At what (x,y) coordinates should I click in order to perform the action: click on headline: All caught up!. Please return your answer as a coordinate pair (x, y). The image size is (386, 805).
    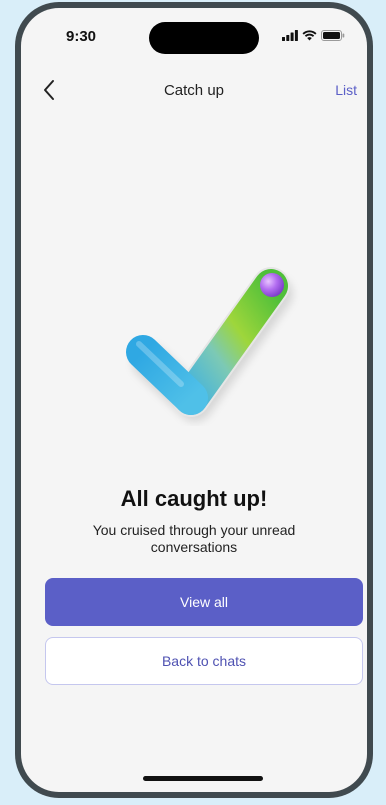
    Looking at the image, I should click on (194, 498).